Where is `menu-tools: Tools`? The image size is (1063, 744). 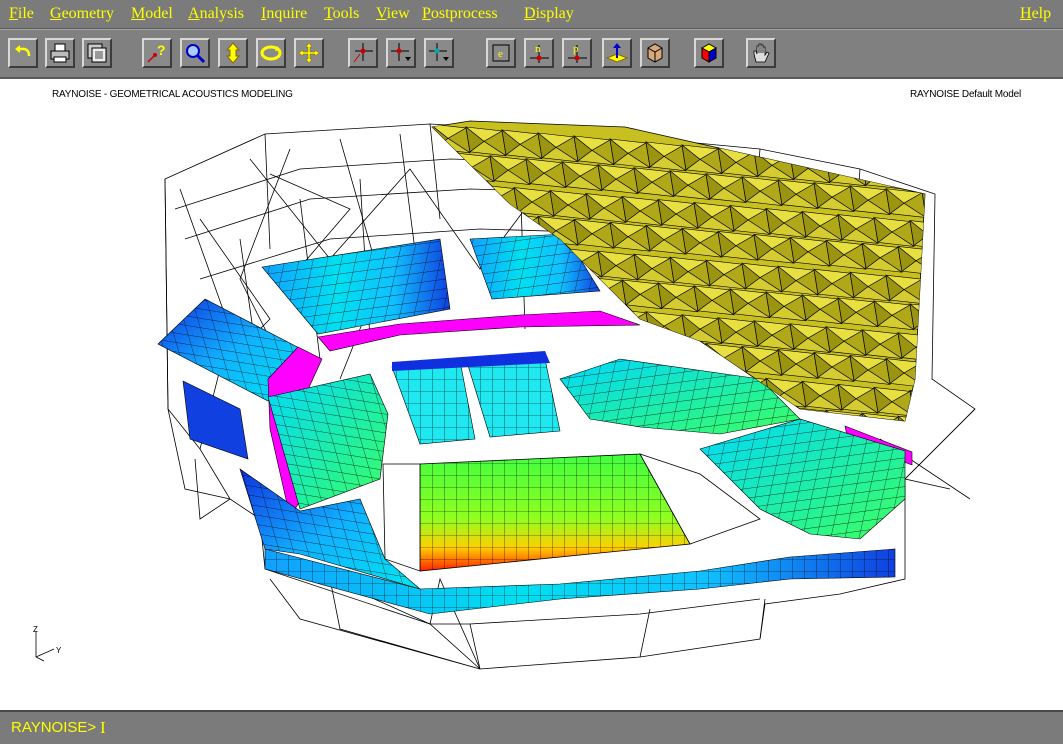
menu-tools: Tools is located at coordinates (341, 14).